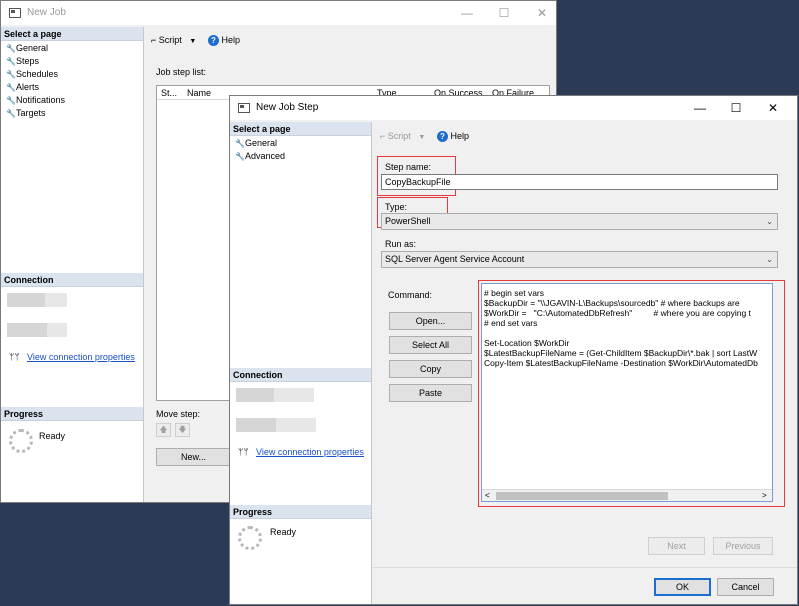  Describe the element at coordinates (401, 244) in the screenshot. I see `run-as-label: Run as:` at that location.